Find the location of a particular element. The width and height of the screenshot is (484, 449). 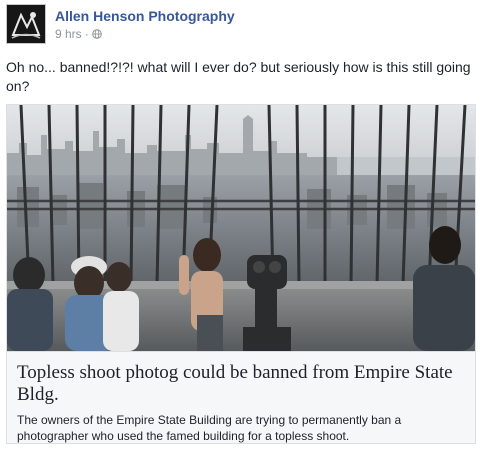

author-name-link: Allen Henson Photography is located at coordinates (145, 16).